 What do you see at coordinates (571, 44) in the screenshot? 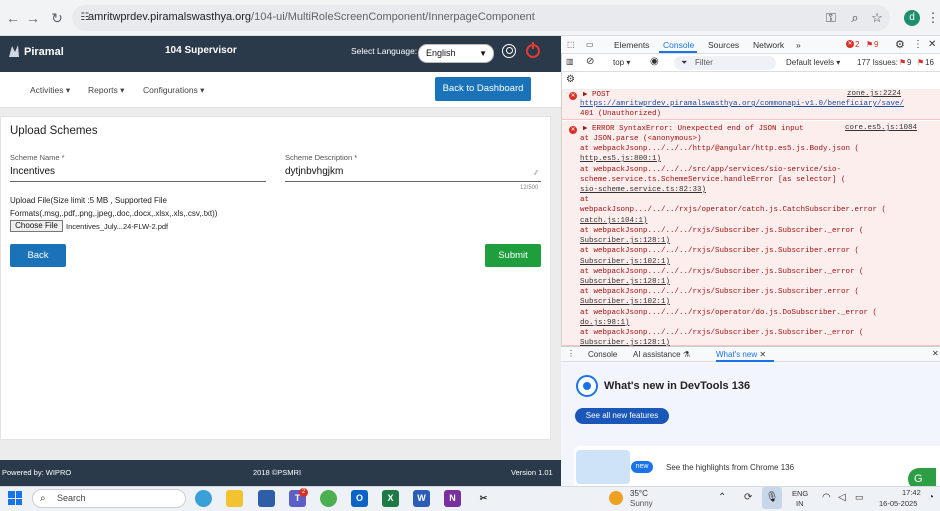
I see `inspect-element-icon: ⬚` at bounding box center [571, 44].